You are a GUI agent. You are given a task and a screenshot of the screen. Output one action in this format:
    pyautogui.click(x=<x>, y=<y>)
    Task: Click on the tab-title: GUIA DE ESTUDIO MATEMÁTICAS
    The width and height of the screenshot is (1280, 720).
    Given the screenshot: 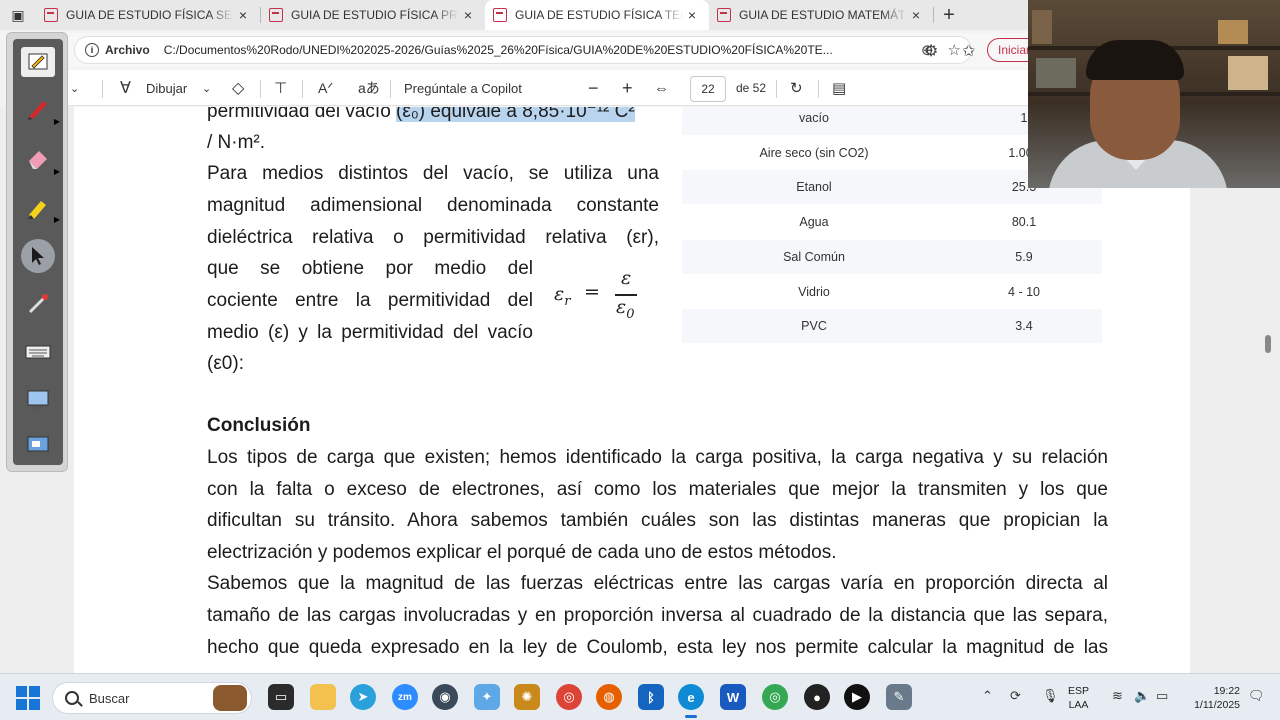 What is the action you would take?
    pyautogui.click(x=823, y=15)
    